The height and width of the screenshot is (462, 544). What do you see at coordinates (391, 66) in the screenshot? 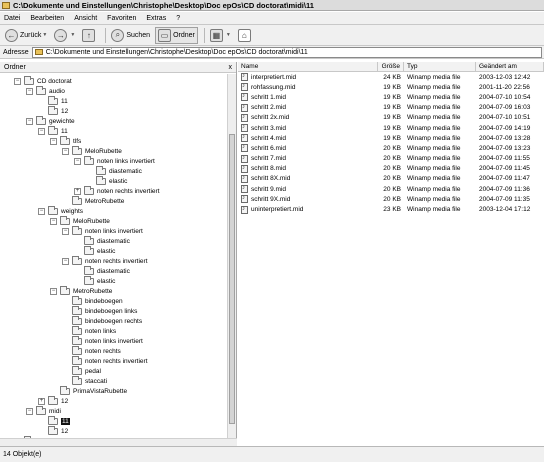
I see `column-size: Größe` at bounding box center [391, 66].